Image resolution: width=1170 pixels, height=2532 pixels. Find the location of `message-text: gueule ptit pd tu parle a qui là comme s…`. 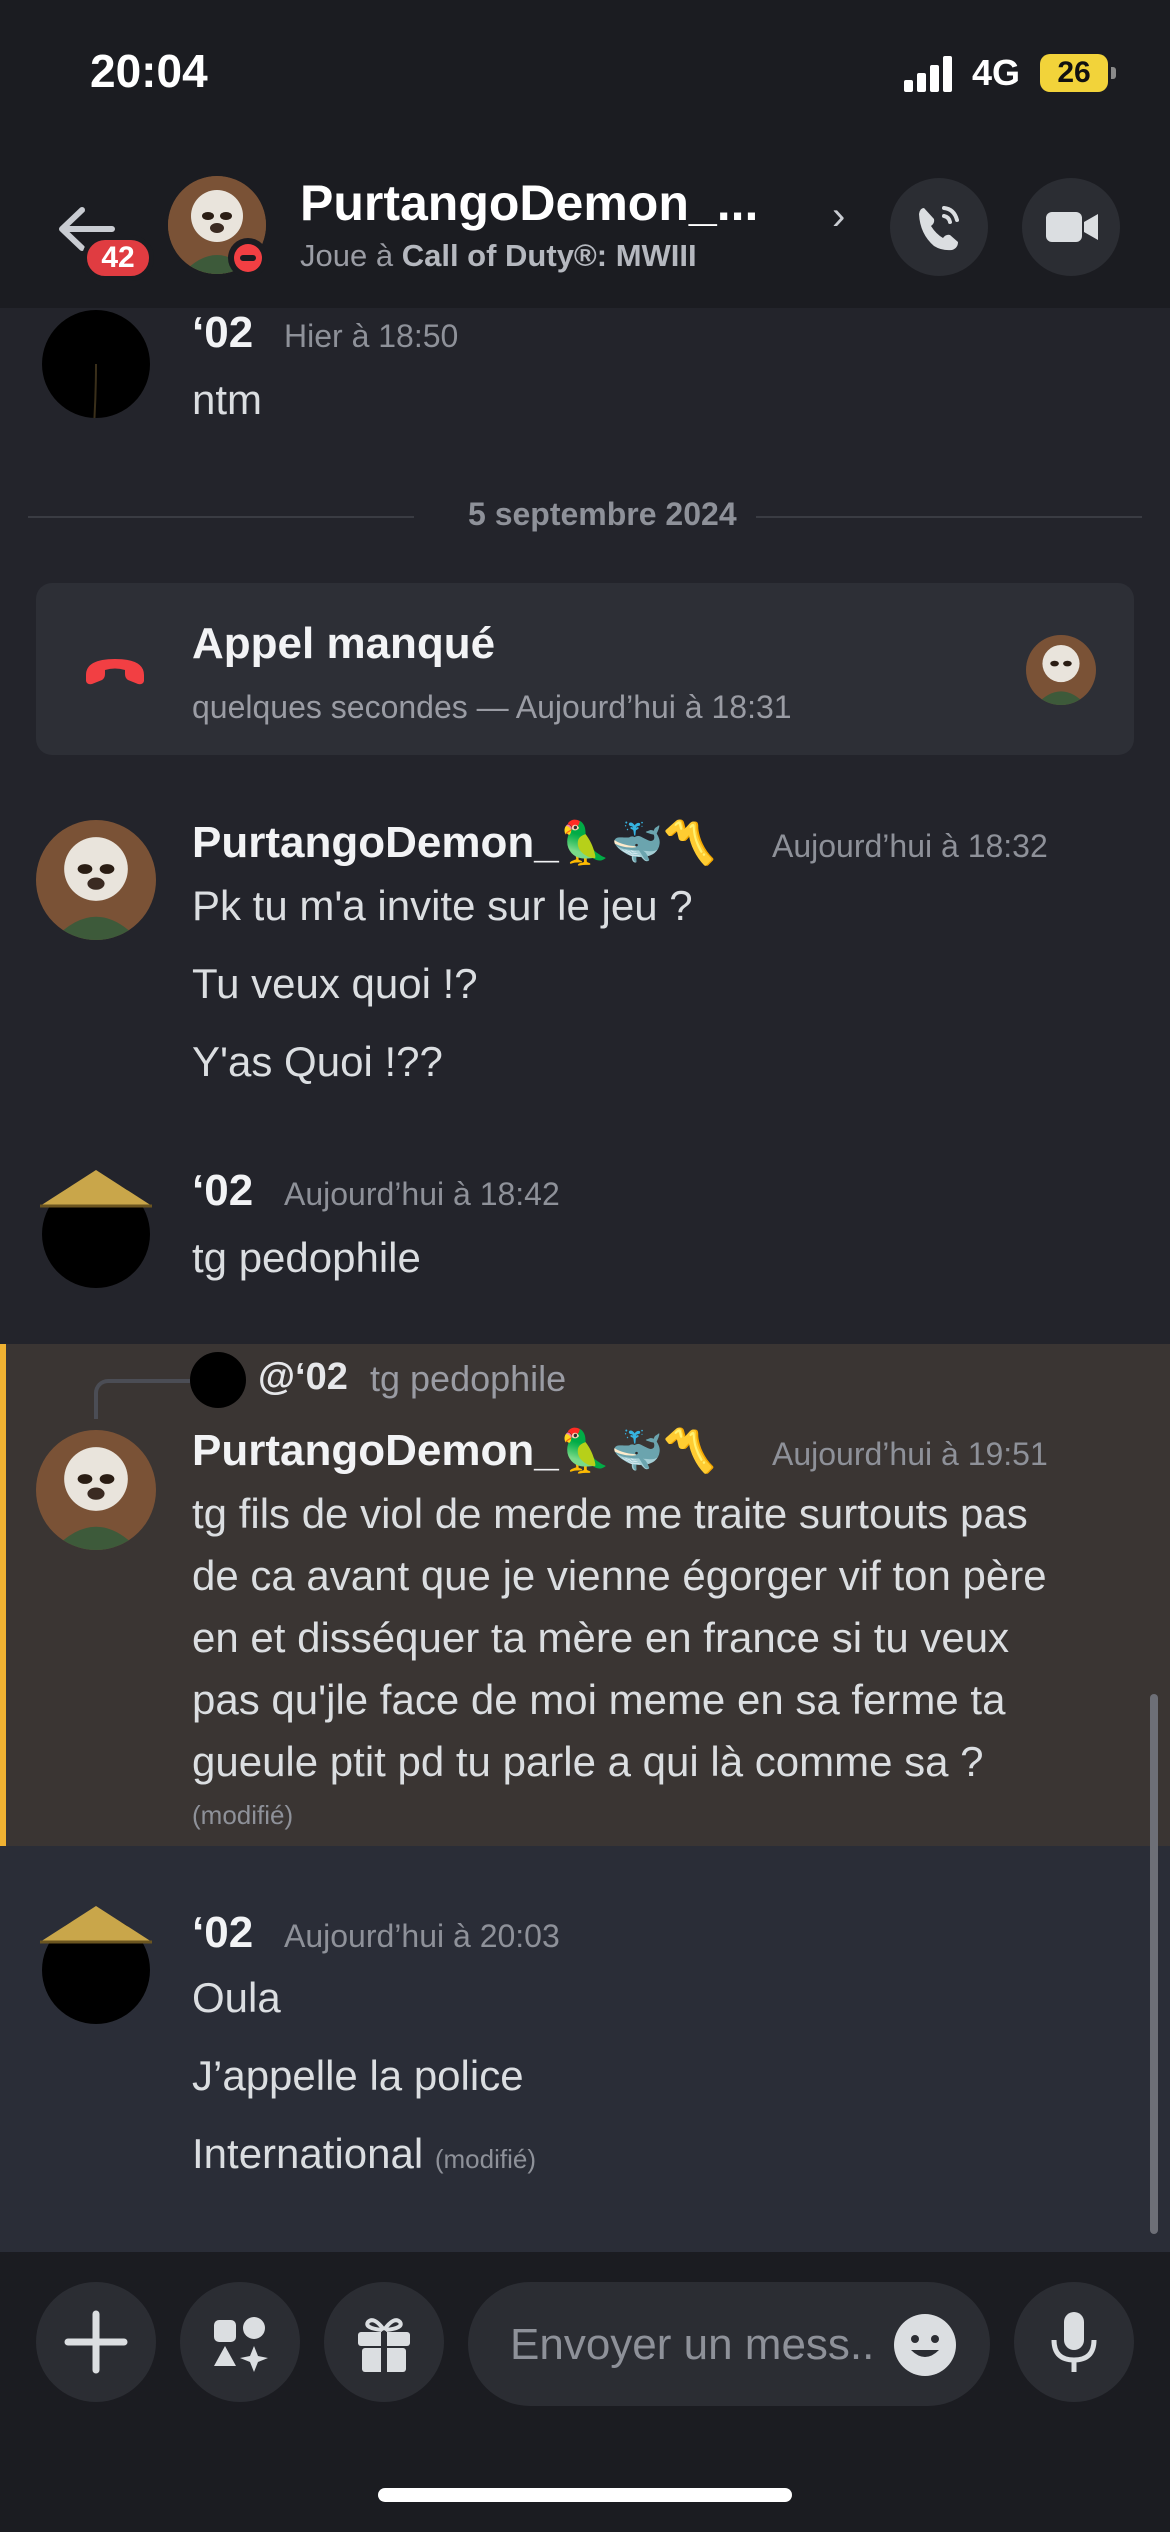

message-text: gueule ptit pd tu parle a qui là comme s… is located at coordinates (588, 1761).